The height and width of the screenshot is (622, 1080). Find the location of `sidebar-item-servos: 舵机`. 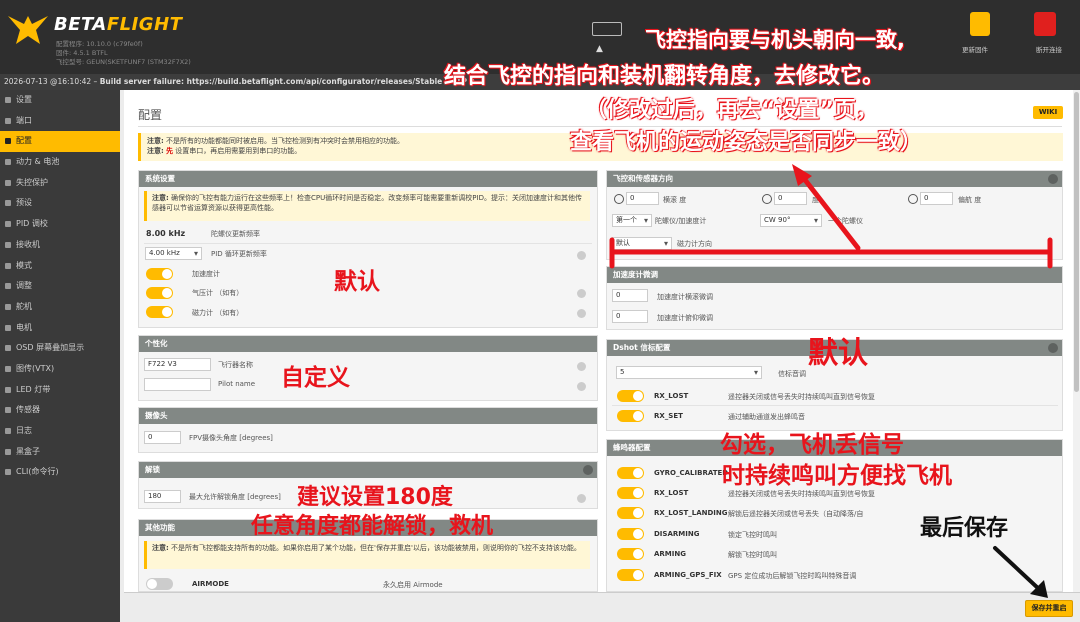

sidebar-item-servos: 舵机 is located at coordinates (60, 307).